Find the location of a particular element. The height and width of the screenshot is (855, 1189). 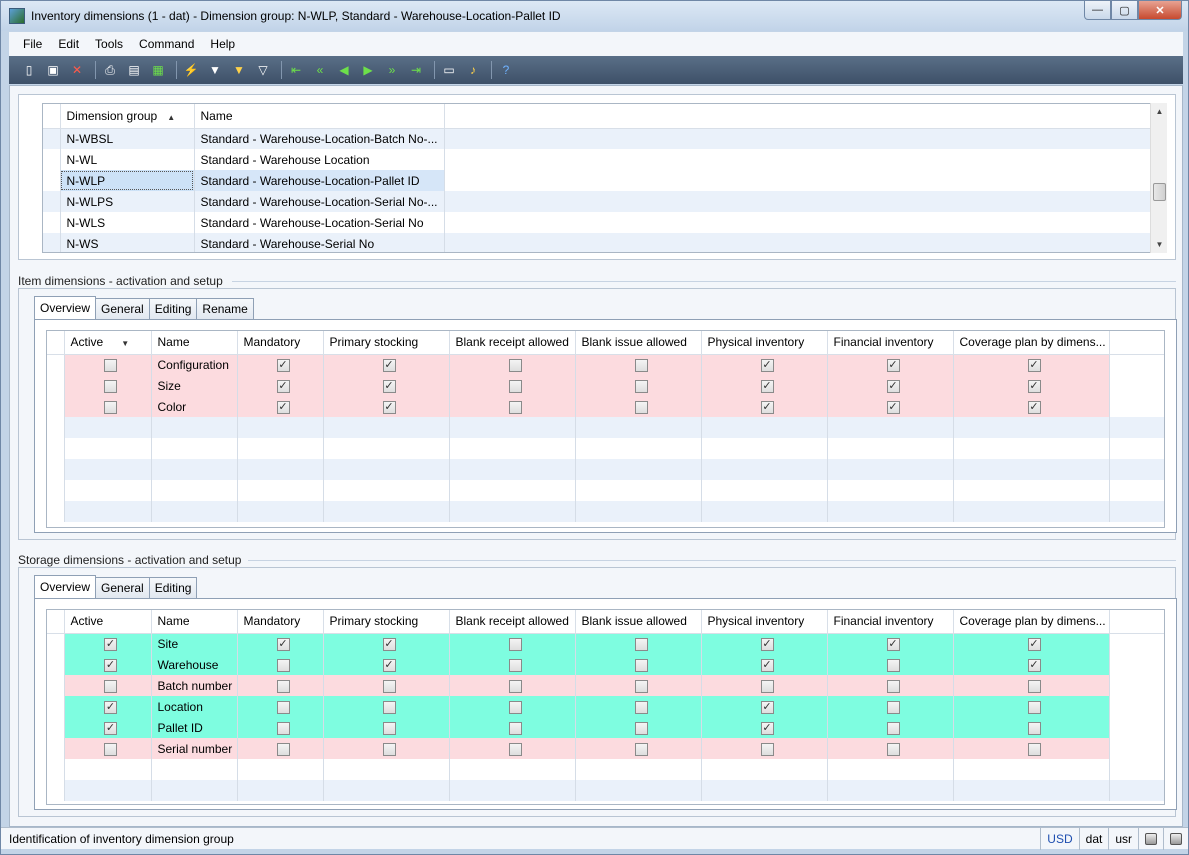

cell-name: Warehouse is located at coordinates (194, 664).